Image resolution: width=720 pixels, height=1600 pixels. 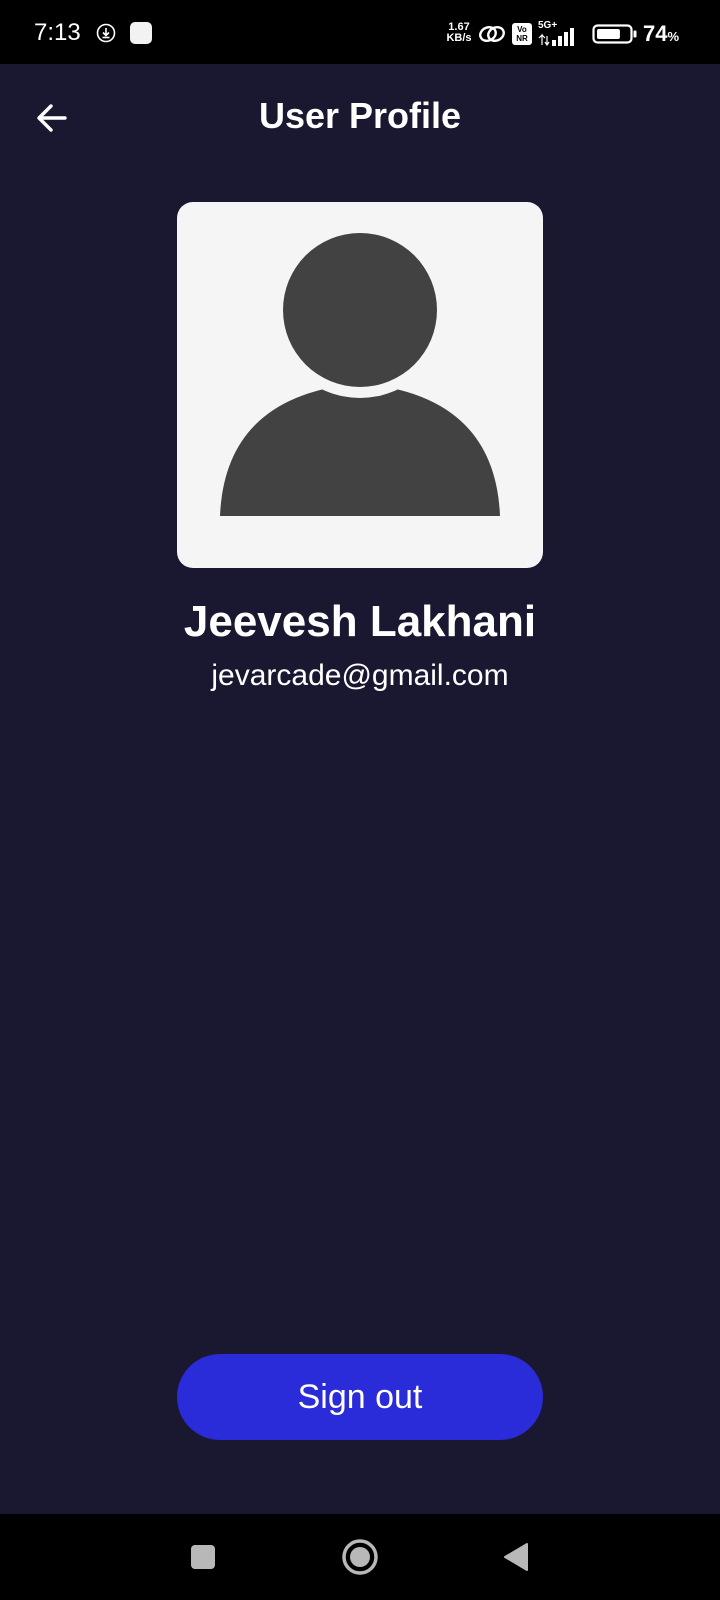 What do you see at coordinates (556, 37) in the screenshot?
I see `signal-icon` at bounding box center [556, 37].